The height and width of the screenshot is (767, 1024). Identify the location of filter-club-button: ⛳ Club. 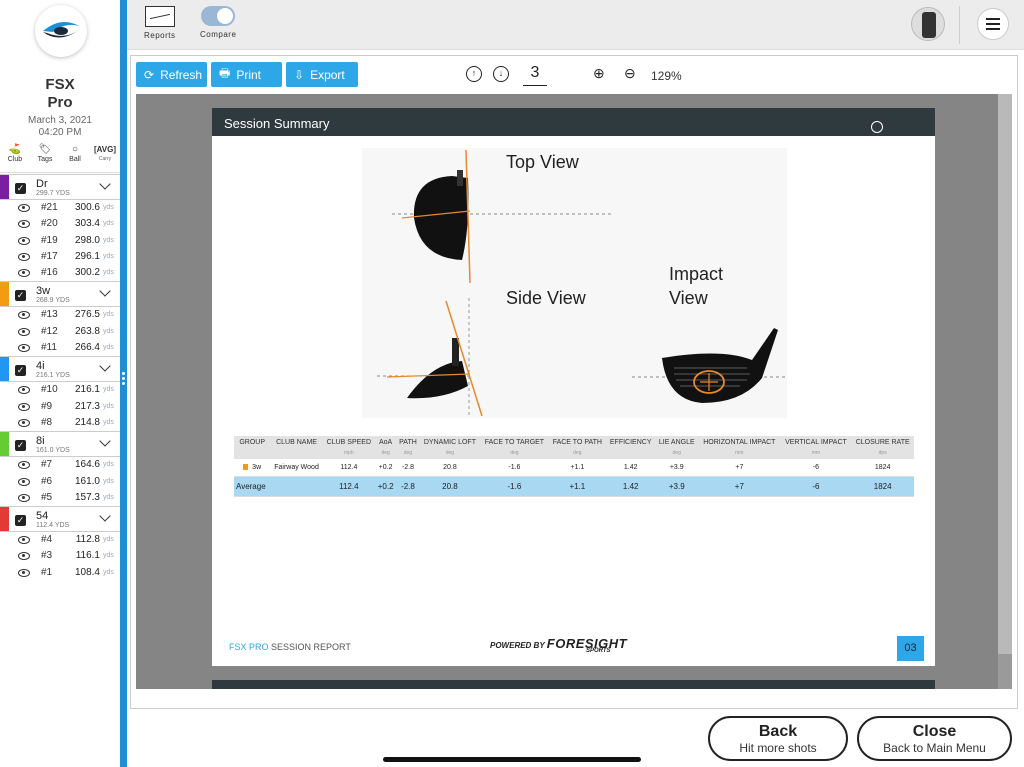
(15, 157).